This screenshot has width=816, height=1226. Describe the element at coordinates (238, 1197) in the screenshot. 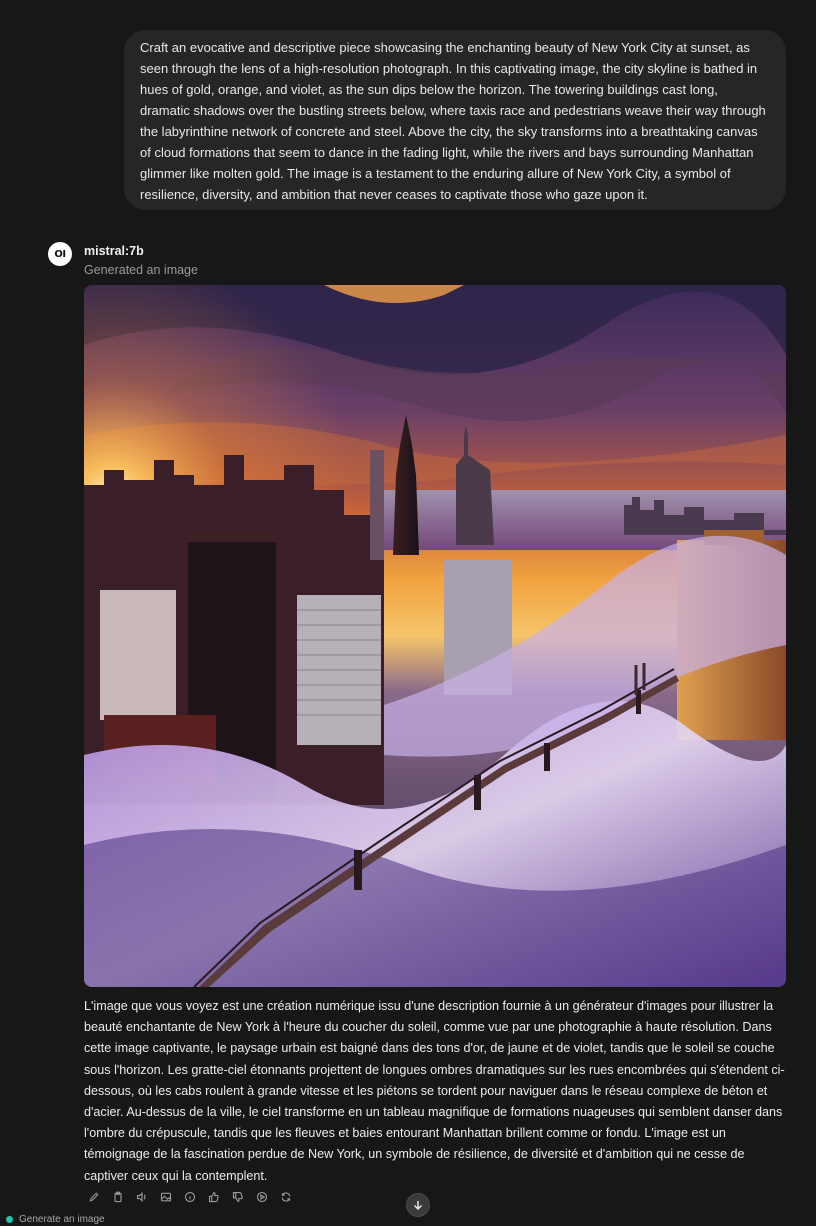

I see `thumbs-down-icon` at that location.